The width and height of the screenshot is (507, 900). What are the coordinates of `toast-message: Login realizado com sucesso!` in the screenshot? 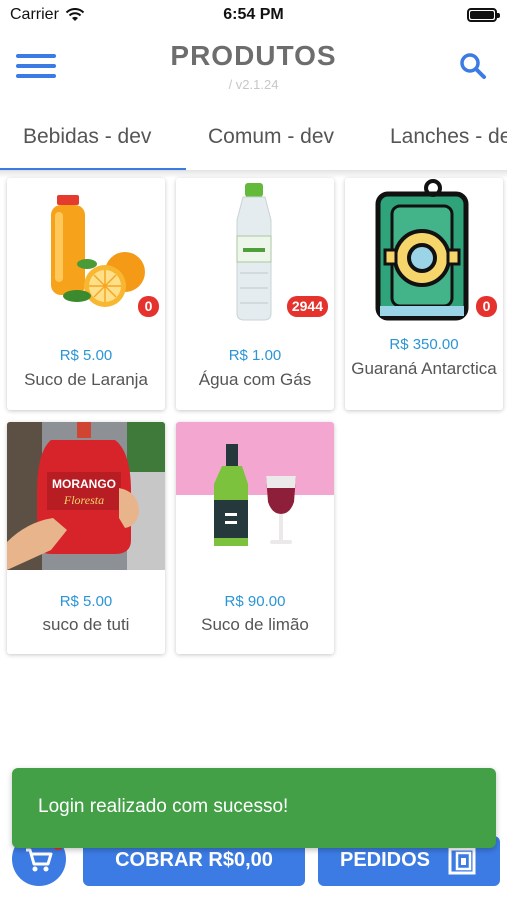 It's located at (163, 806).